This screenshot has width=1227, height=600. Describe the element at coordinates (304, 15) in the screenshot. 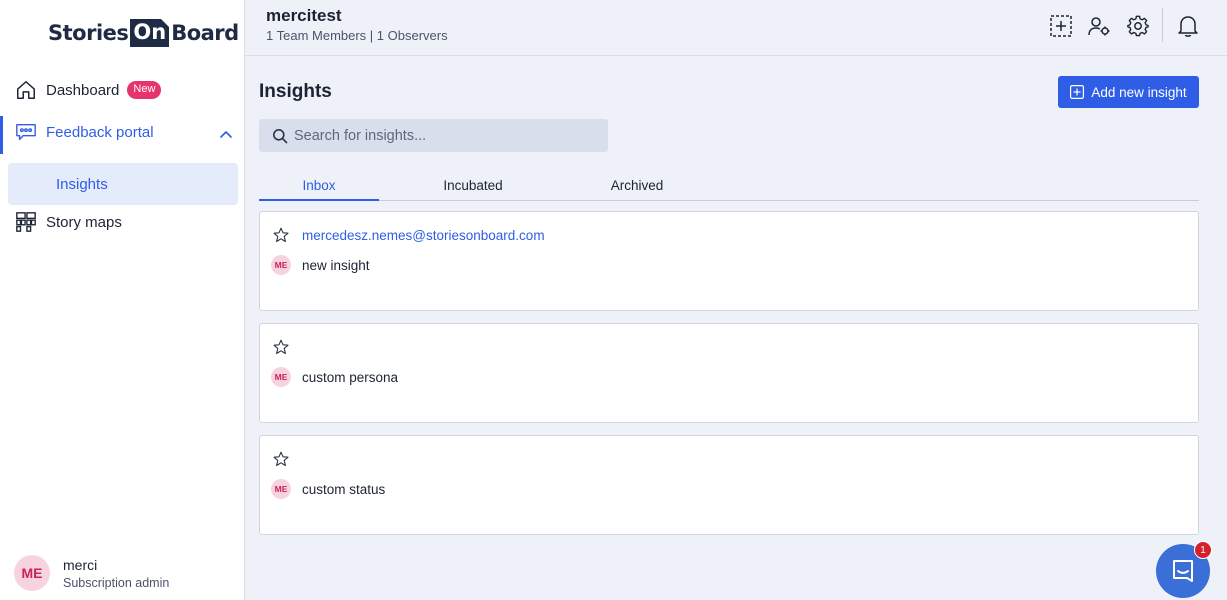

I see `project-title: mercitest` at that location.